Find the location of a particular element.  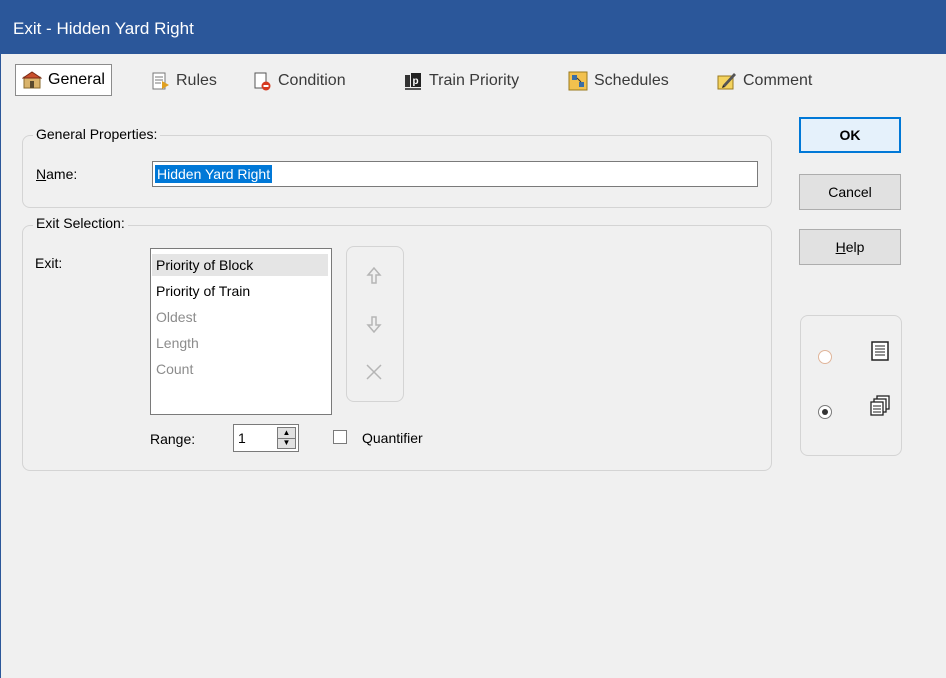

tab-condition-label: Condition is located at coordinates (312, 80).